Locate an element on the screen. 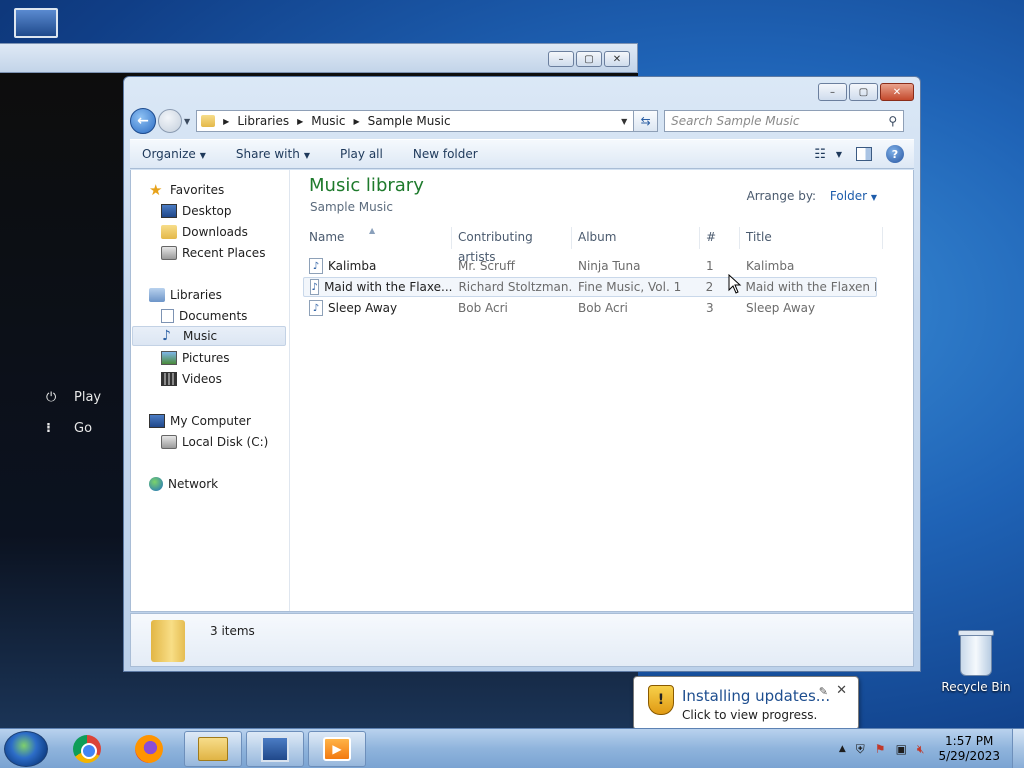  column-header-number: # is located at coordinates (720, 238).